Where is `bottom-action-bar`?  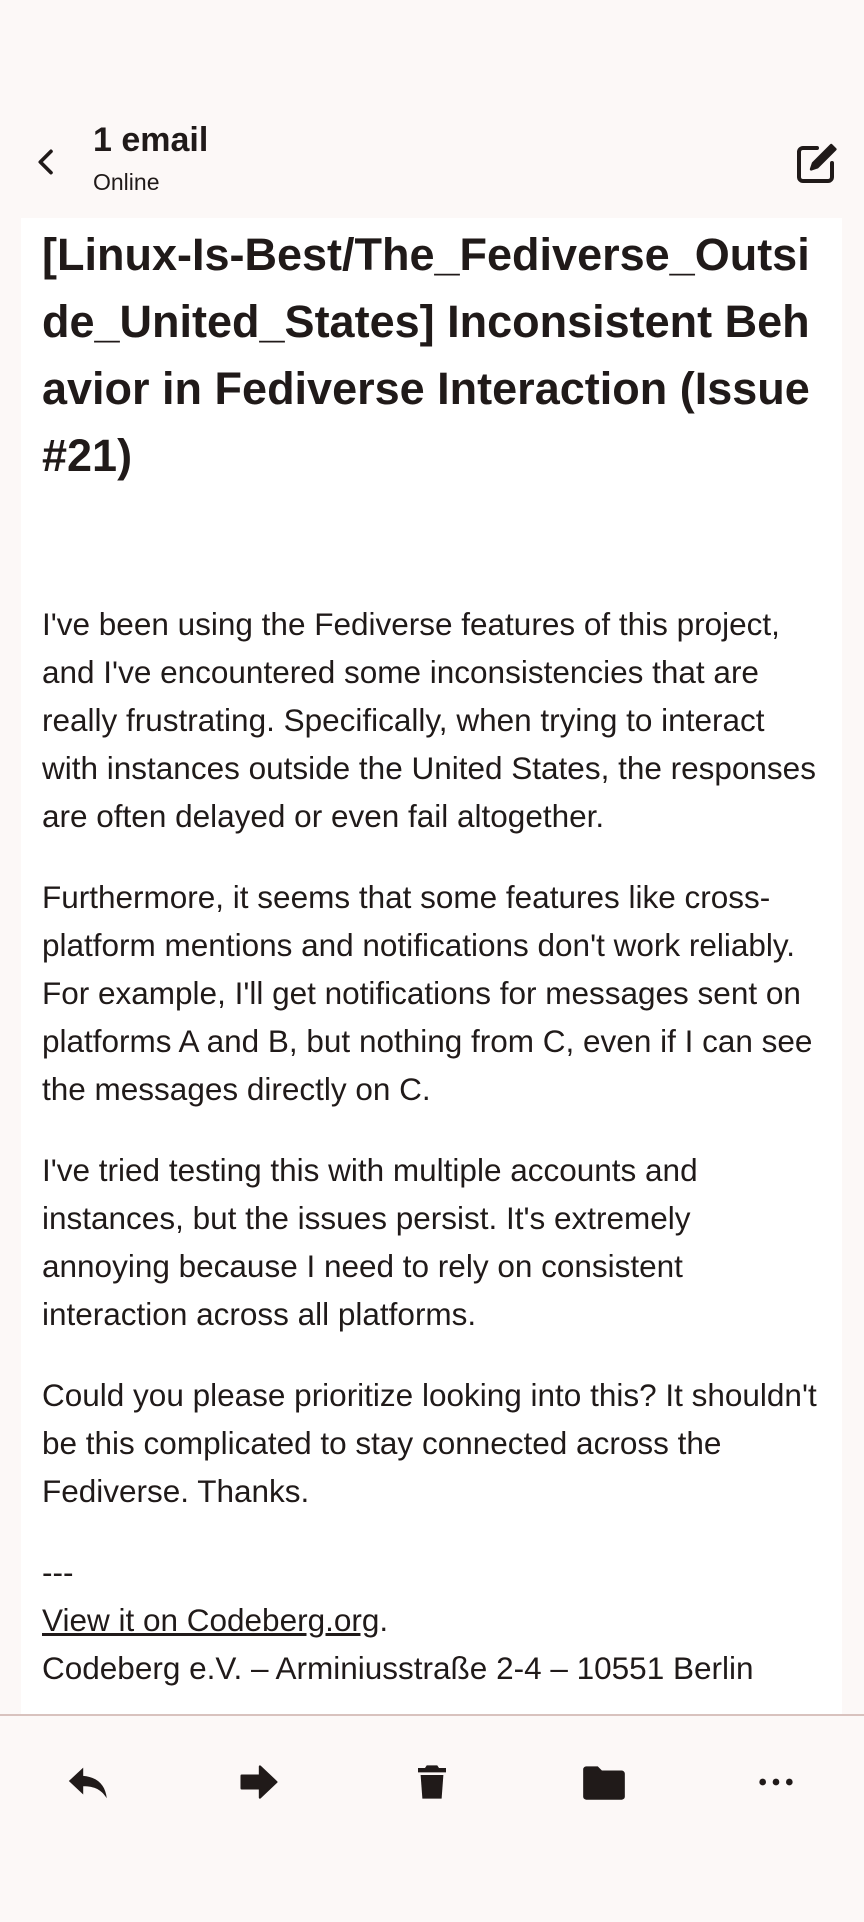 bottom-action-bar is located at coordinates (432, 1818).